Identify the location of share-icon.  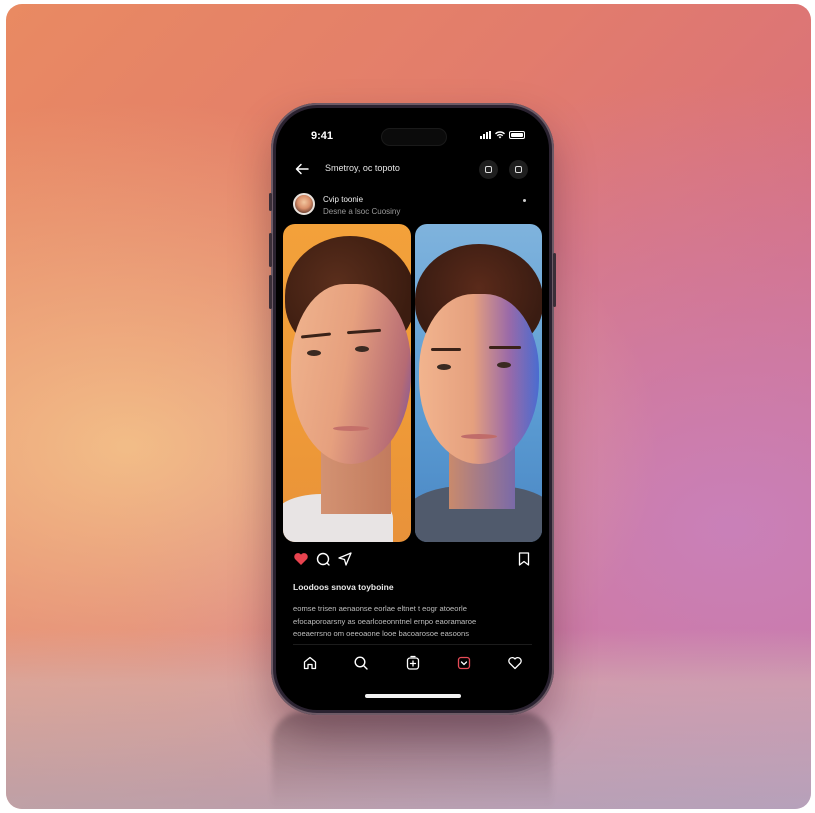
(345, 559).